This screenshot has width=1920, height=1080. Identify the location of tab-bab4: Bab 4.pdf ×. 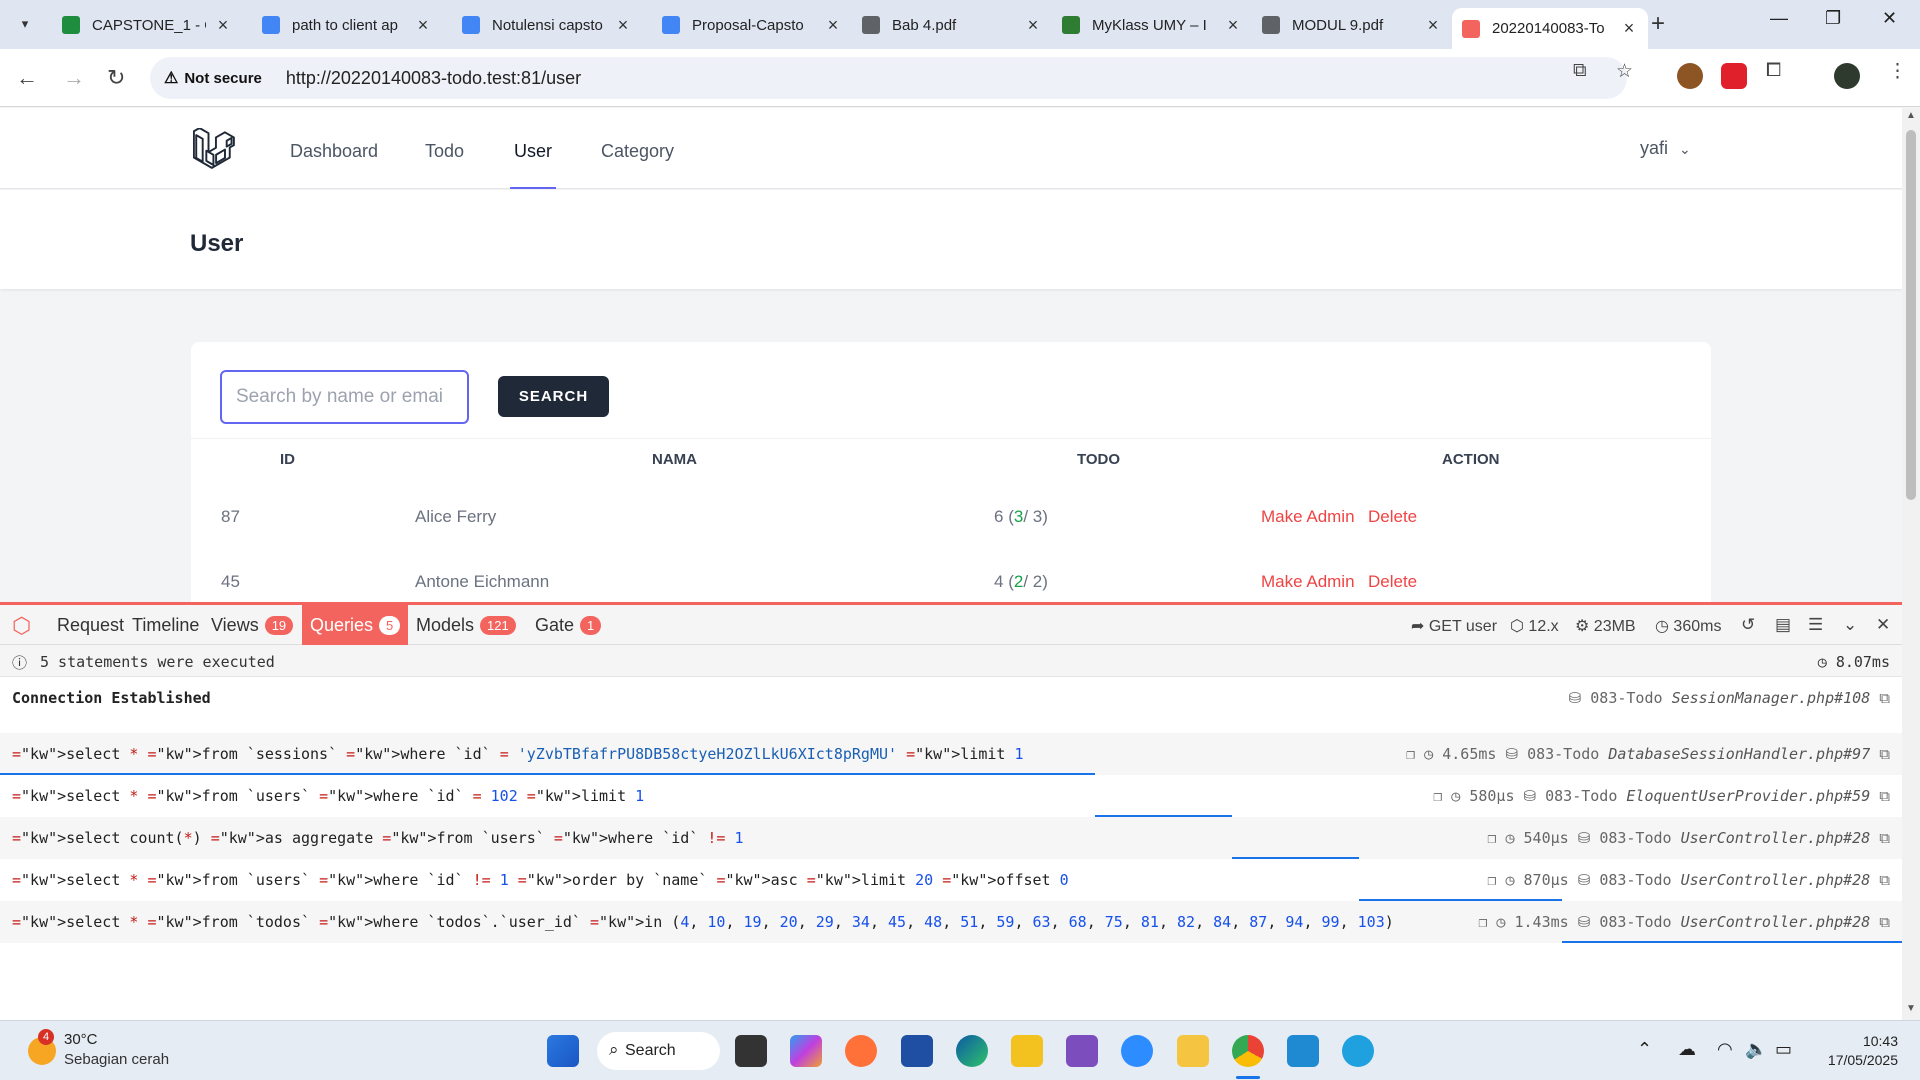
(952, 25).